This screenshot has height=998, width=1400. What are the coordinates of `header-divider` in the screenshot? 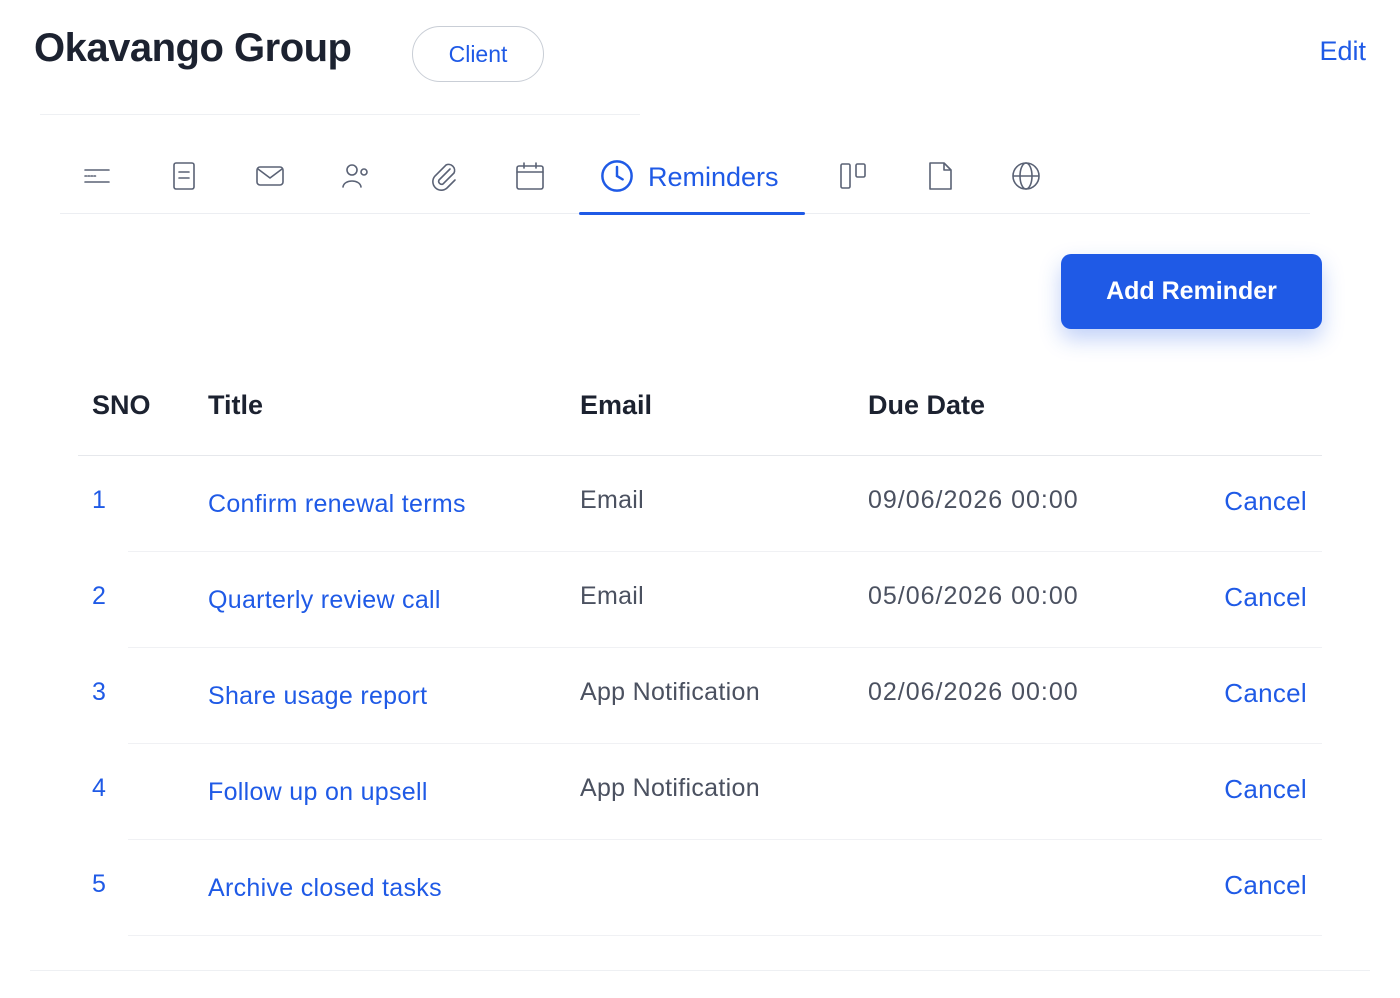 It's located at (340, 114).